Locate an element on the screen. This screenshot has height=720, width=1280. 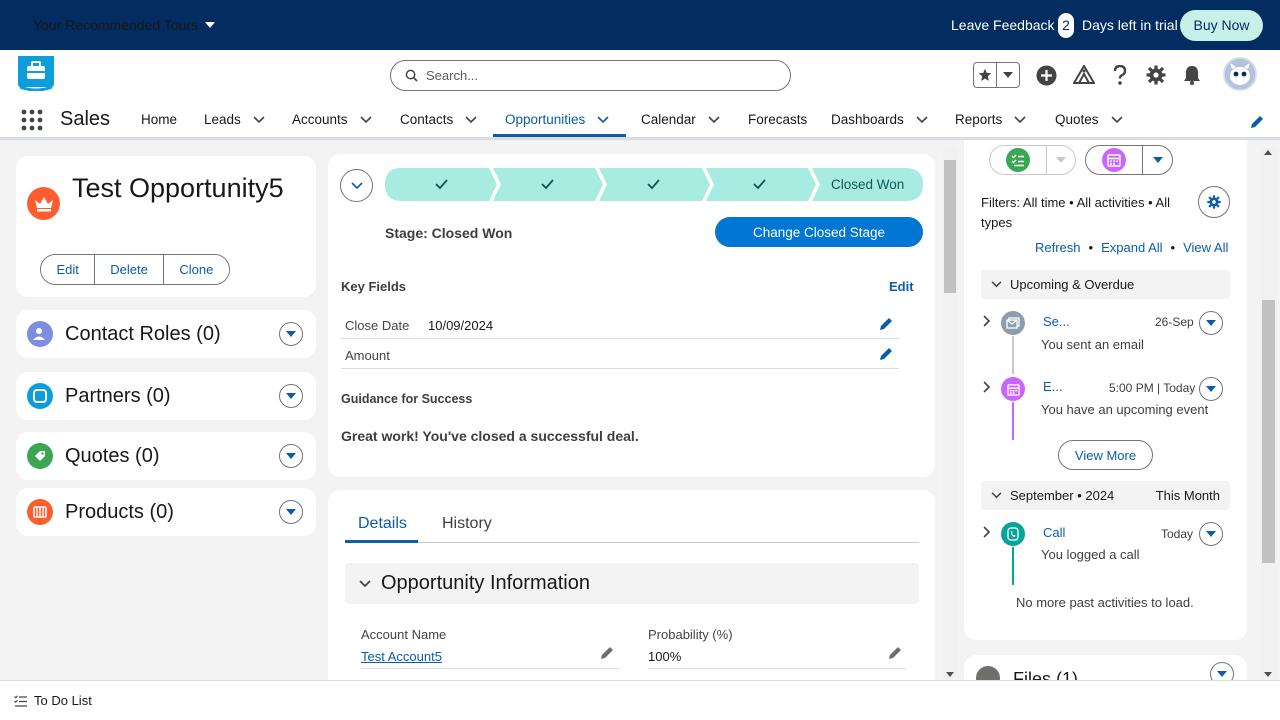
todo-list-utility: To Do List is located at coordinates (53, 700).